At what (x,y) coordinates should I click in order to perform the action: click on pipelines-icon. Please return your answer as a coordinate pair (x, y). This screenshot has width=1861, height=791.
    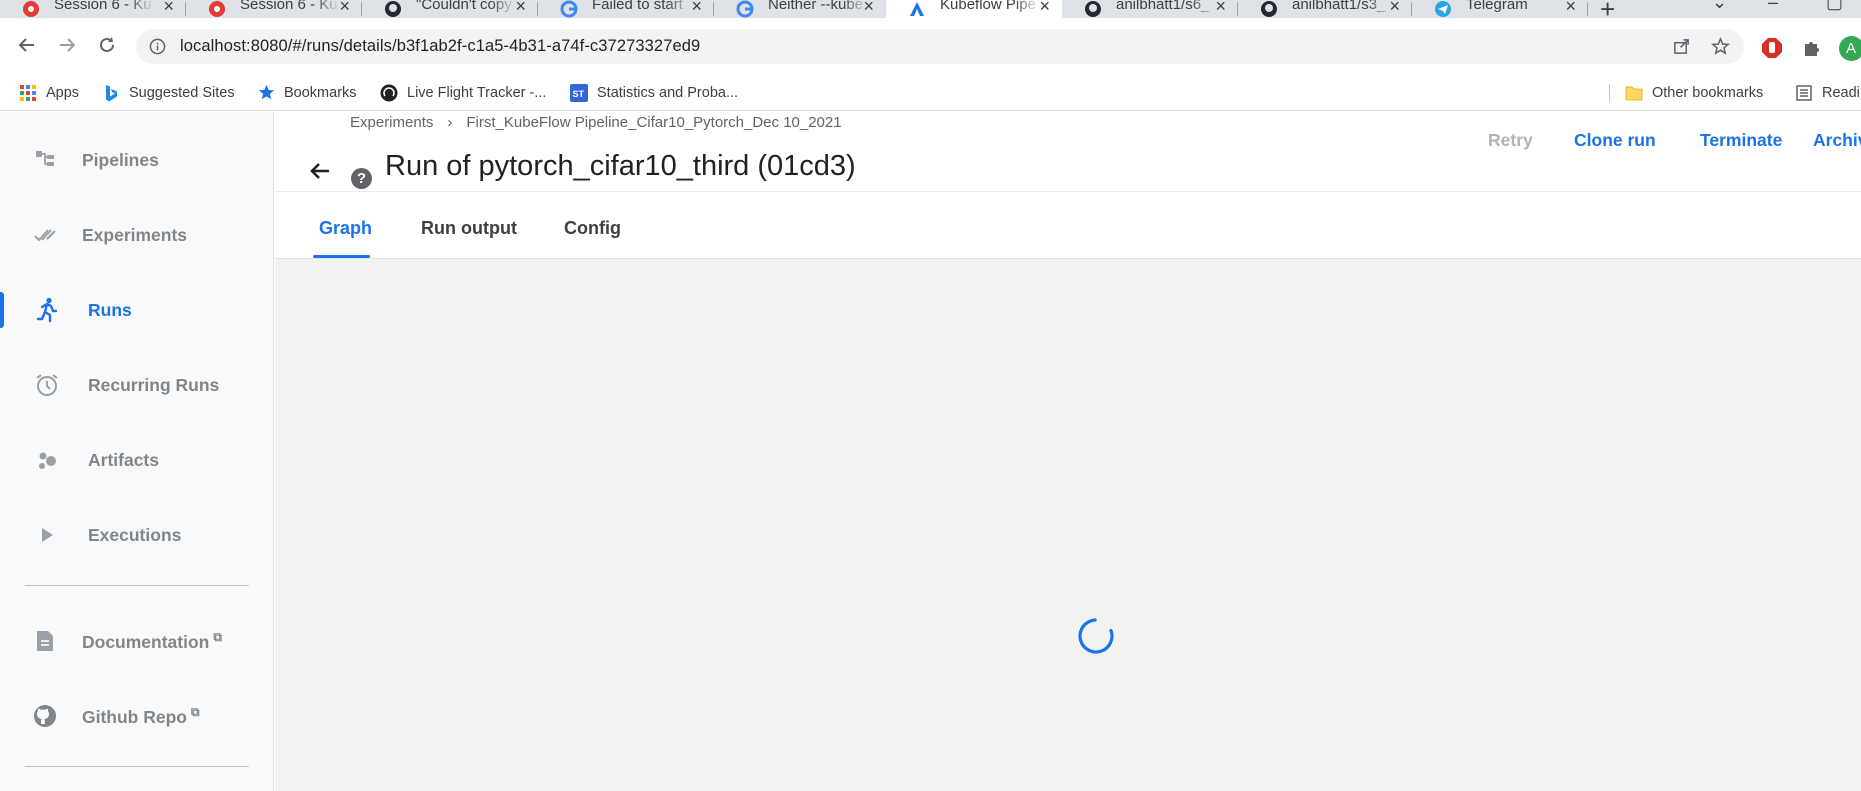
    Looking at the image, I should click on (45, 160).